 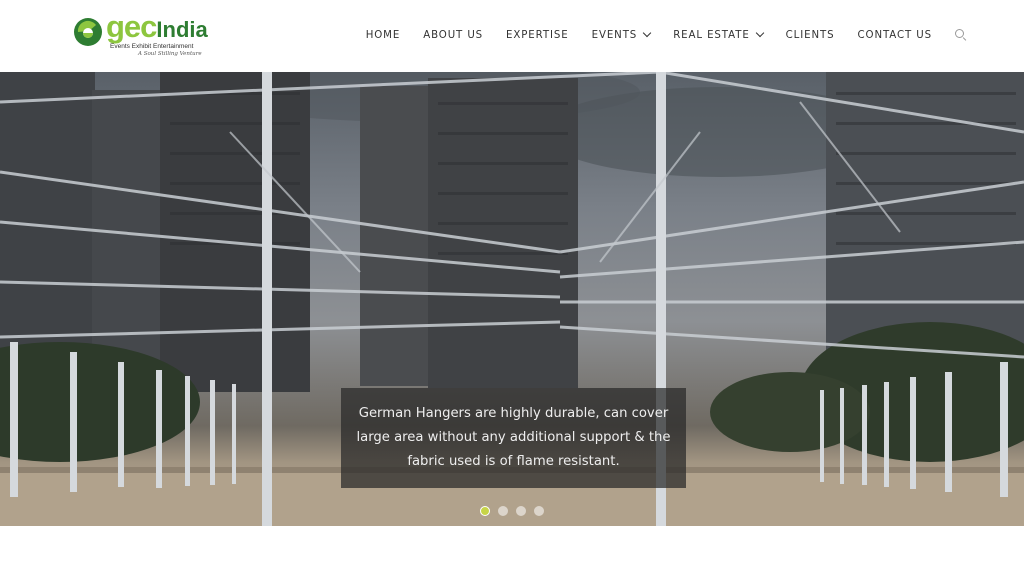 I want to click on logo-text-gec: gec, so click(x=131, y=26).